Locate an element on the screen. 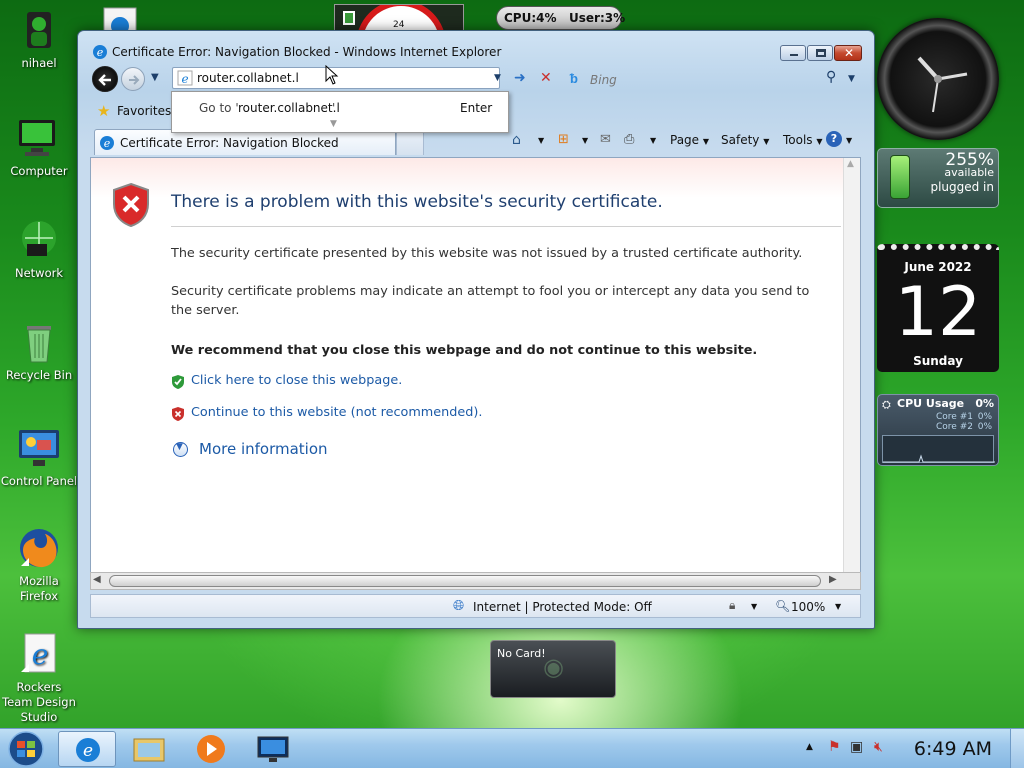 This screenshot has height=768, width=1024. zoom-level: 100% is located at coordinates (808, 607).